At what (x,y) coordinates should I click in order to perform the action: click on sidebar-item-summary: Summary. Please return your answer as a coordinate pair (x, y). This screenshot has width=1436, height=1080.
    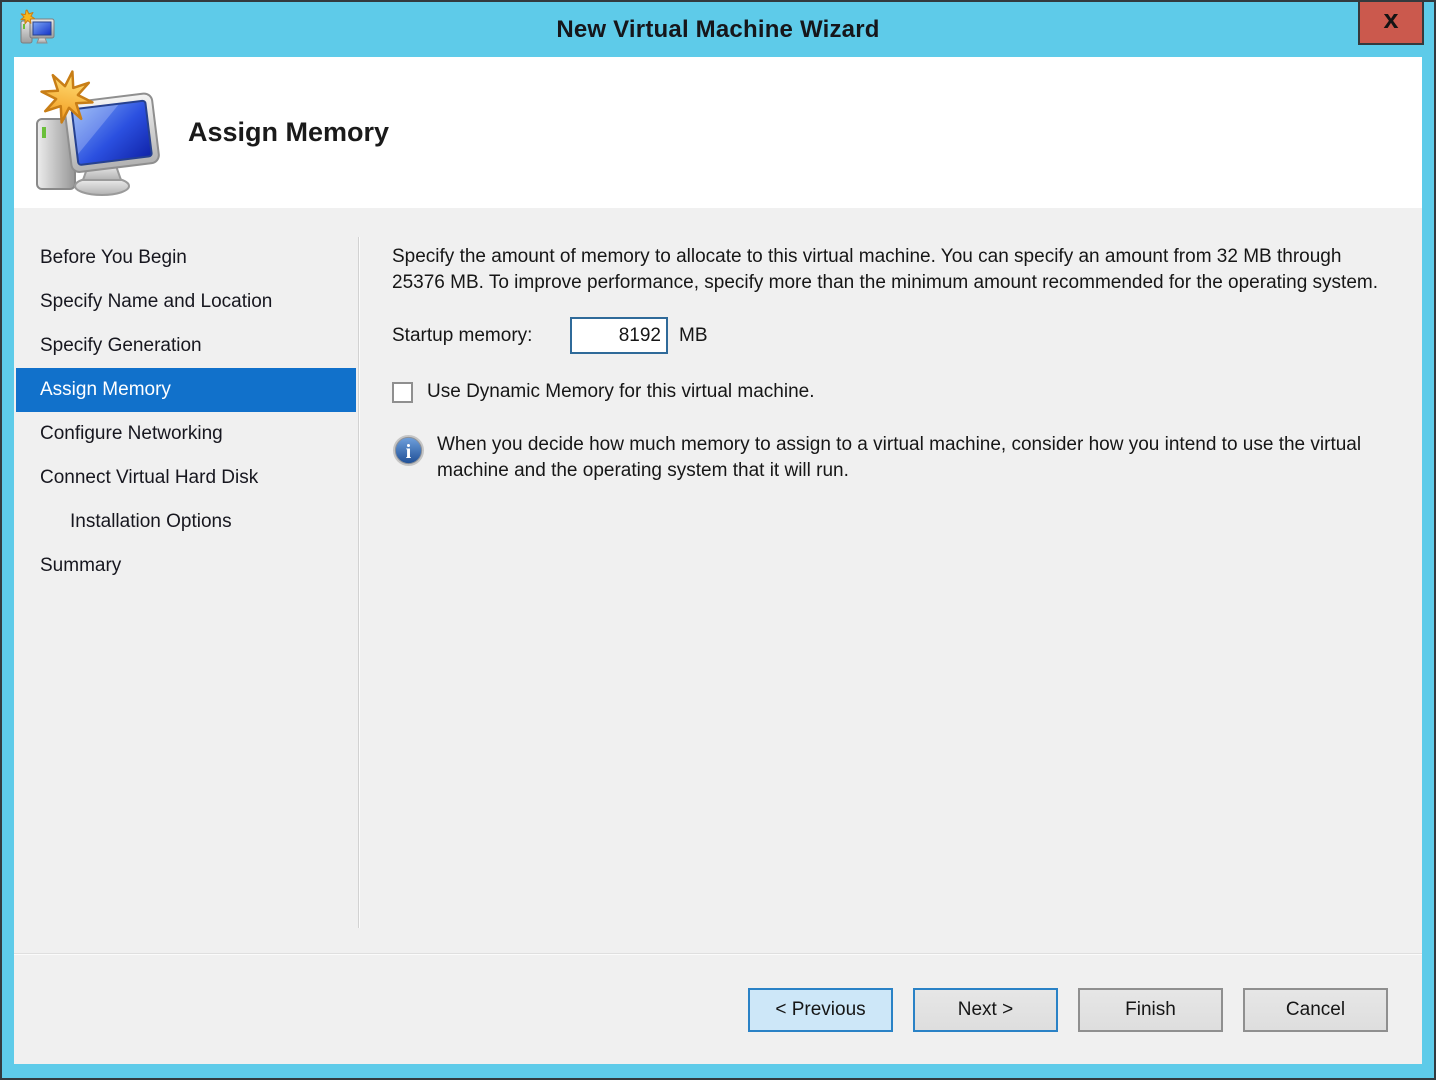
    Looking at the image, I should click on (185, 566).